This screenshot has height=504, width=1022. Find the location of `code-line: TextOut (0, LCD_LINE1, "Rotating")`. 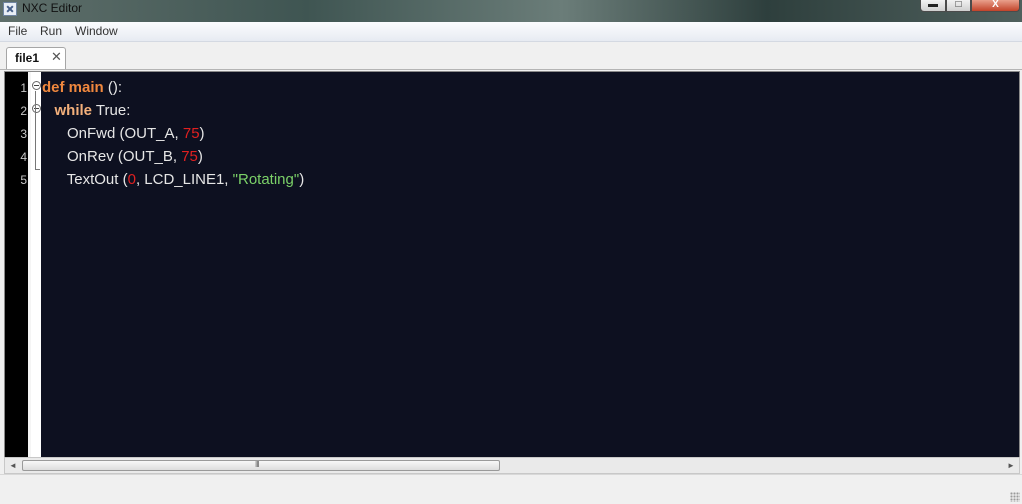

code-line: TextOut (0, LCD_LINE1, "Rotating") is located at coordinates (173, 179).